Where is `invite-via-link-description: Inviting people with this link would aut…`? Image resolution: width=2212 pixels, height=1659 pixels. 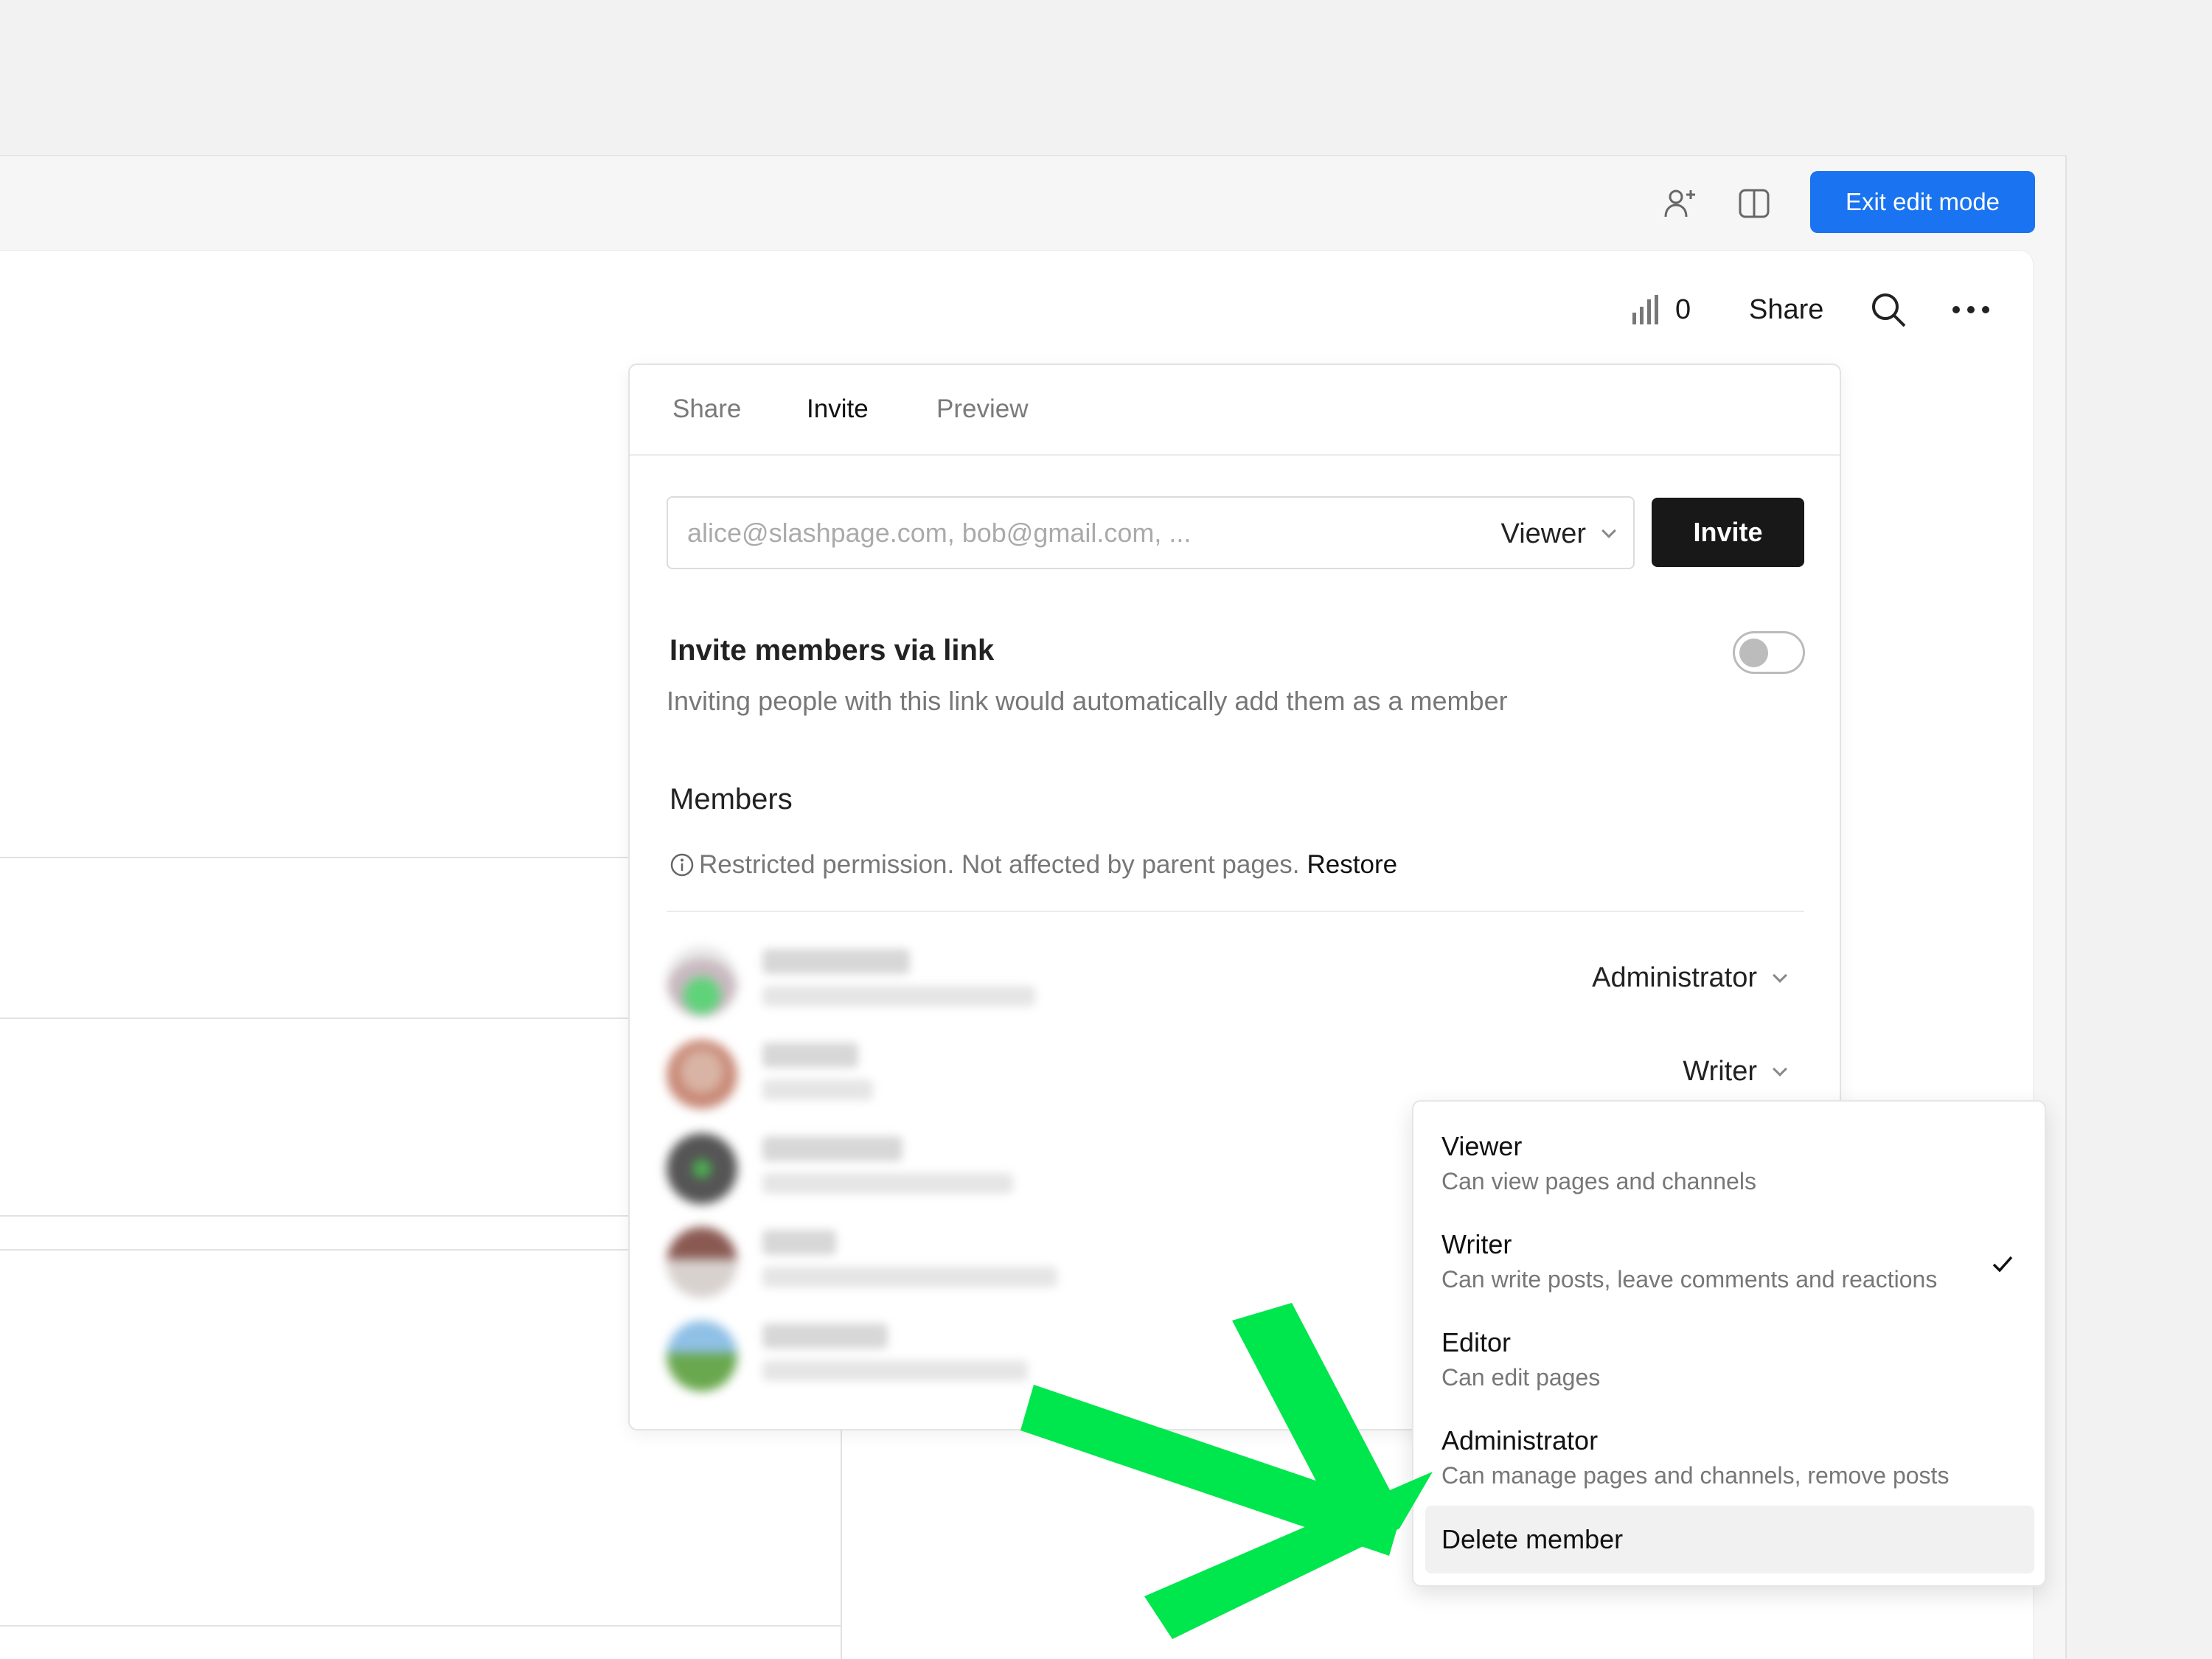 invite-via-link-description: Inviting people with this link would aut… is located at coordinates (1087, 701).